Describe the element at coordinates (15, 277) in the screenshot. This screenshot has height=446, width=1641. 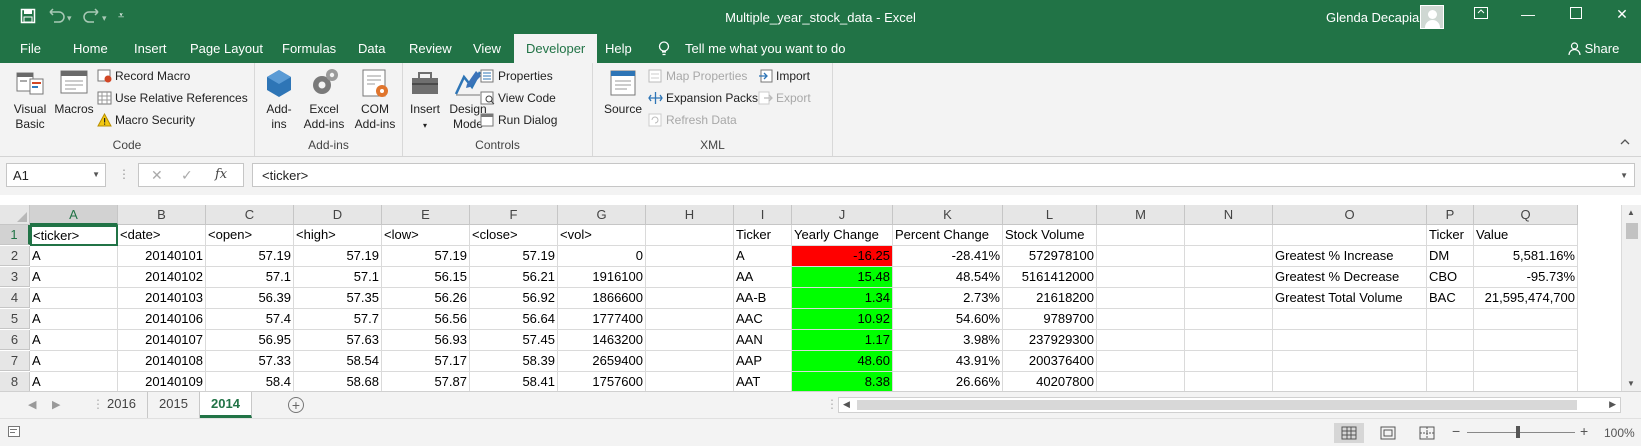
I see `row-header: 3` at that location.